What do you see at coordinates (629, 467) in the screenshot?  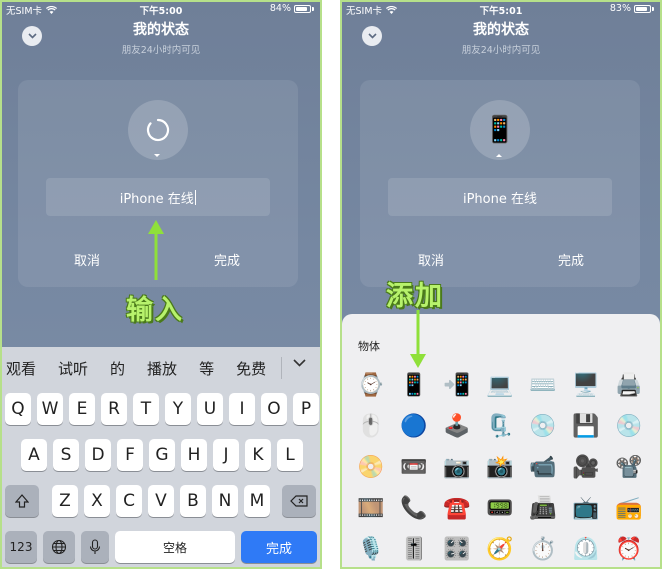 I see `emoji-cell: 📽️` at bounding box center [629, 467].